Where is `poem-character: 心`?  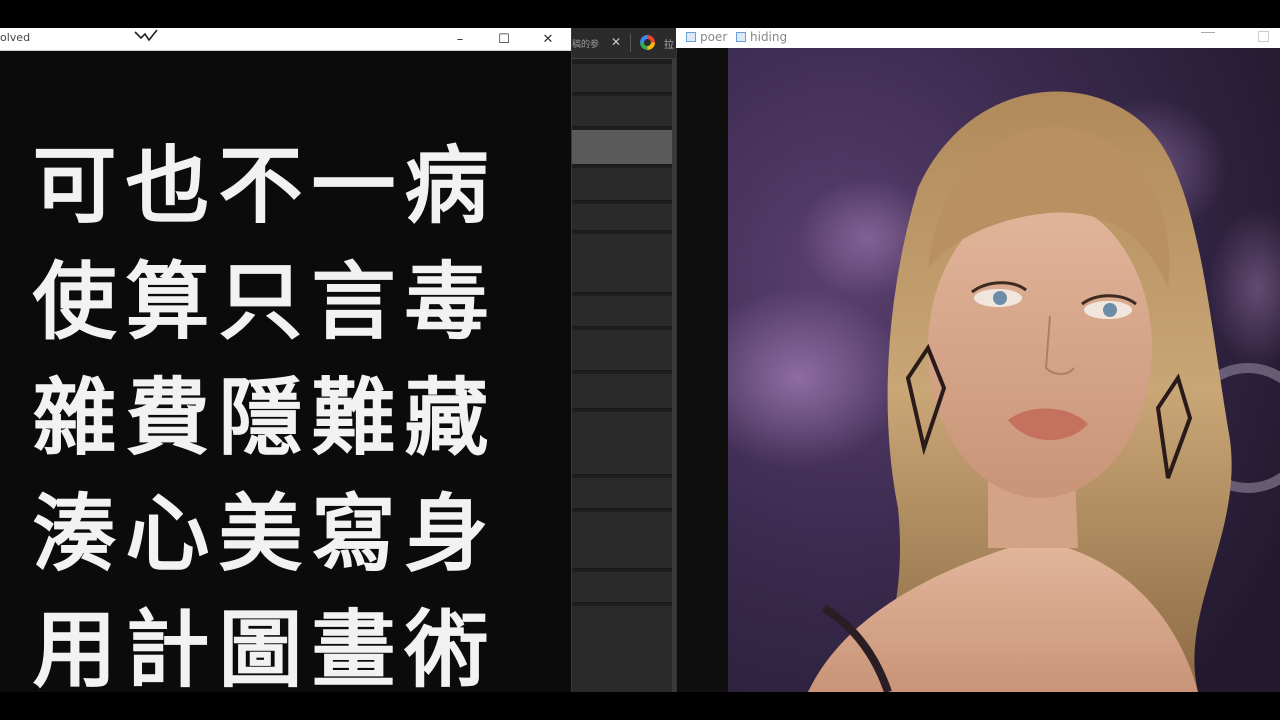 poem-character: 心 is located at coordinates (167, 533).